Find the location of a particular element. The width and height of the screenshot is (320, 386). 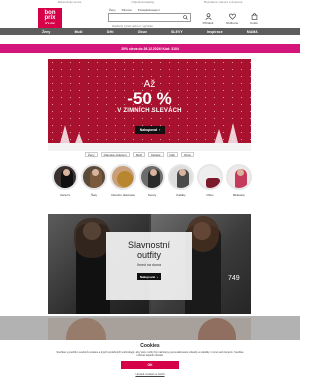

category-item: Vánoční dekorace is located at coordinates (123, 180).